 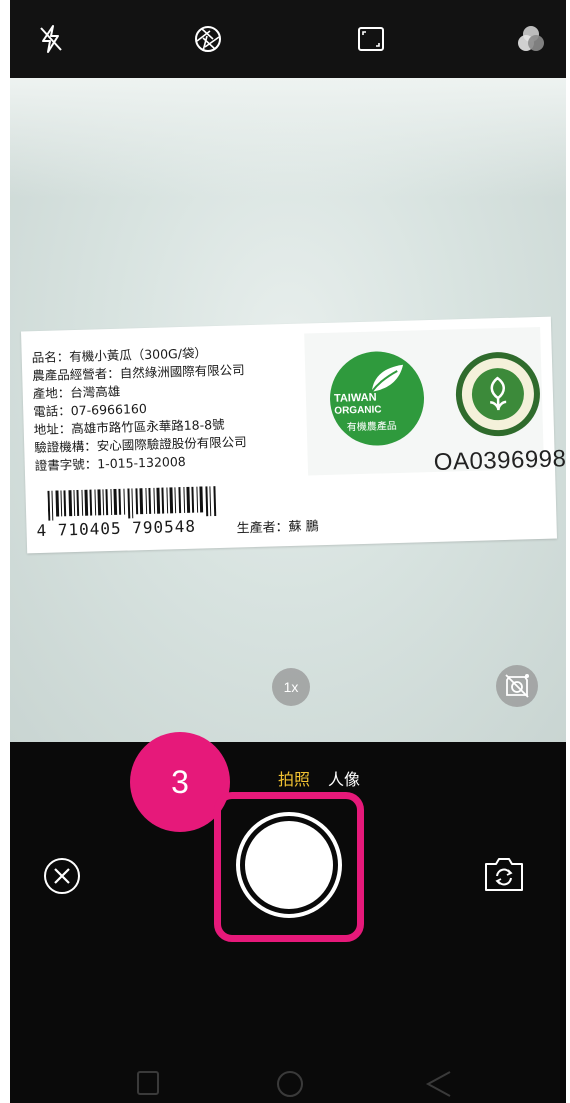 What do you see at coordinates (371, 427) in the screenshot?
I see `organic-mark-line: 有機農產品` at bounding box center [371, 427].